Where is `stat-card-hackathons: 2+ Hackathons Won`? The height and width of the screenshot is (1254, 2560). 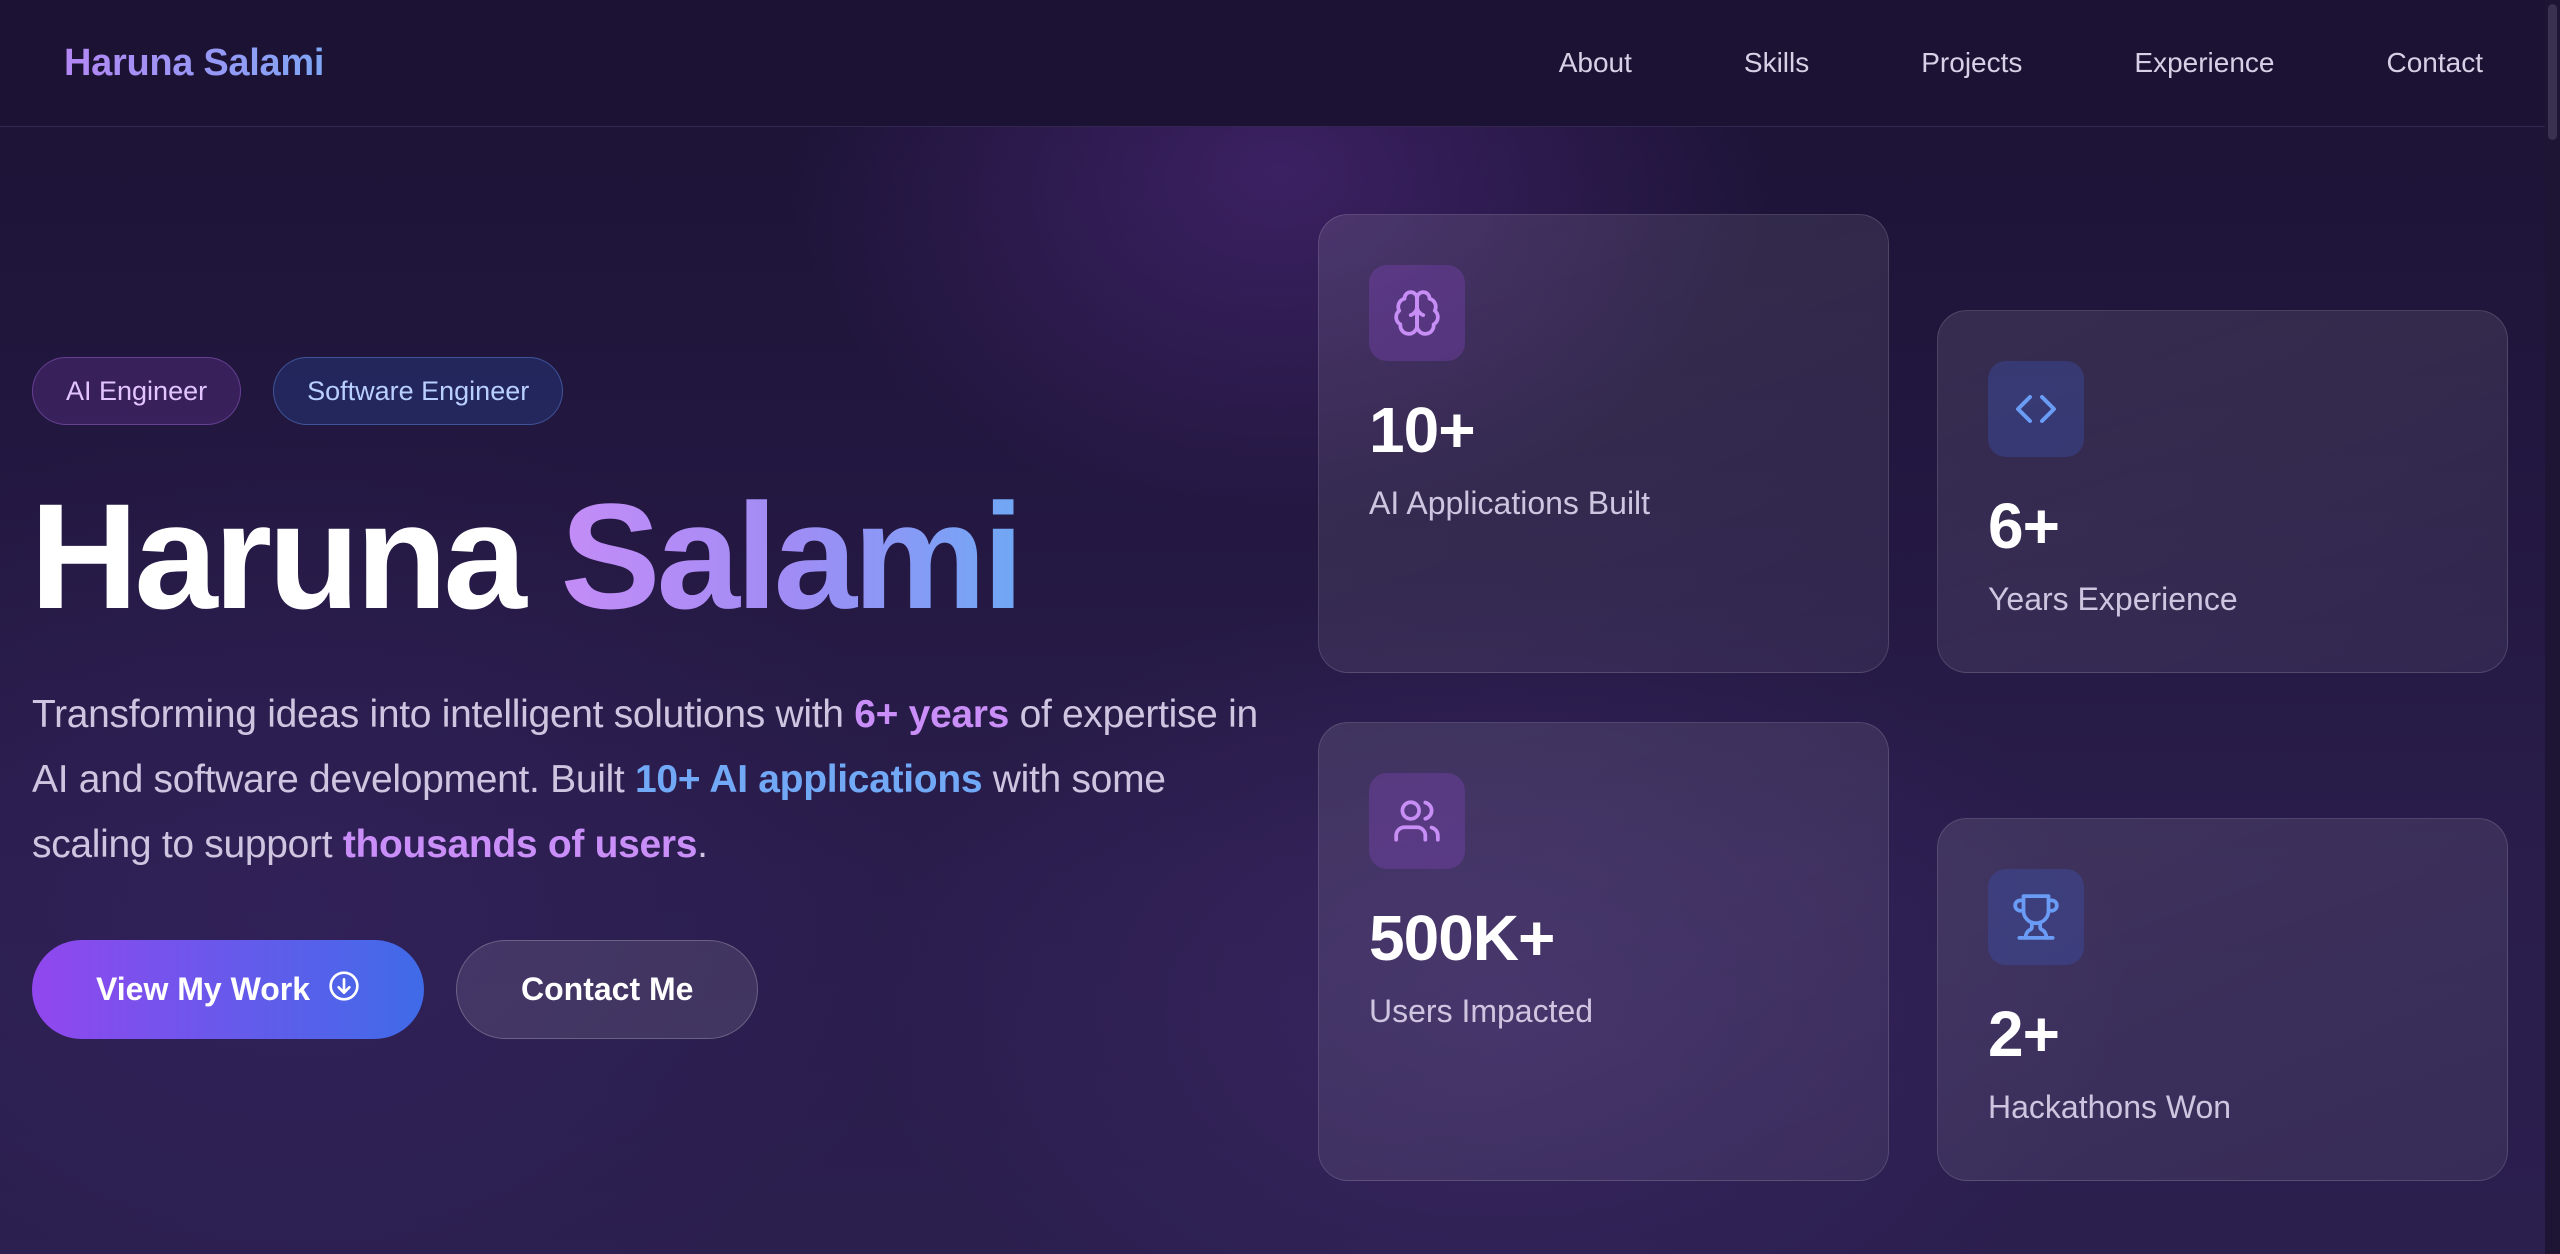 stat-card-hackathons: 2+ Hackathons Won is located at coordinates (2222, 999).